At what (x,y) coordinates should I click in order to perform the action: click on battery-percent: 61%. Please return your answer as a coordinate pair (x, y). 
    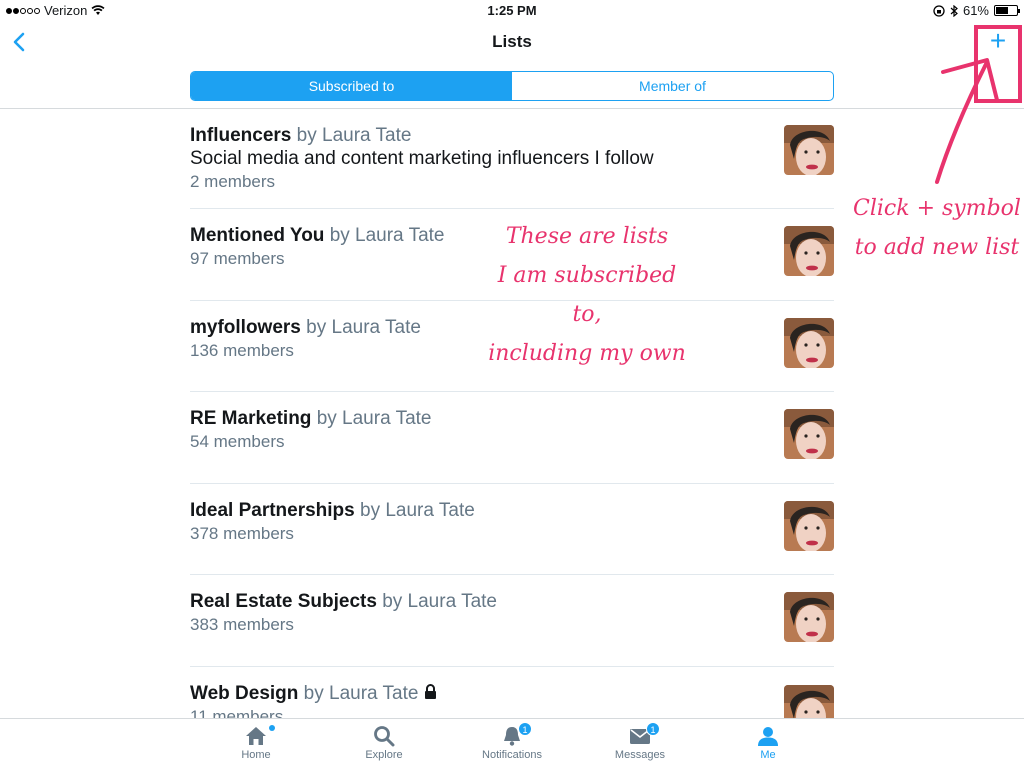
    Looking at the image, I should click on (975, 10).